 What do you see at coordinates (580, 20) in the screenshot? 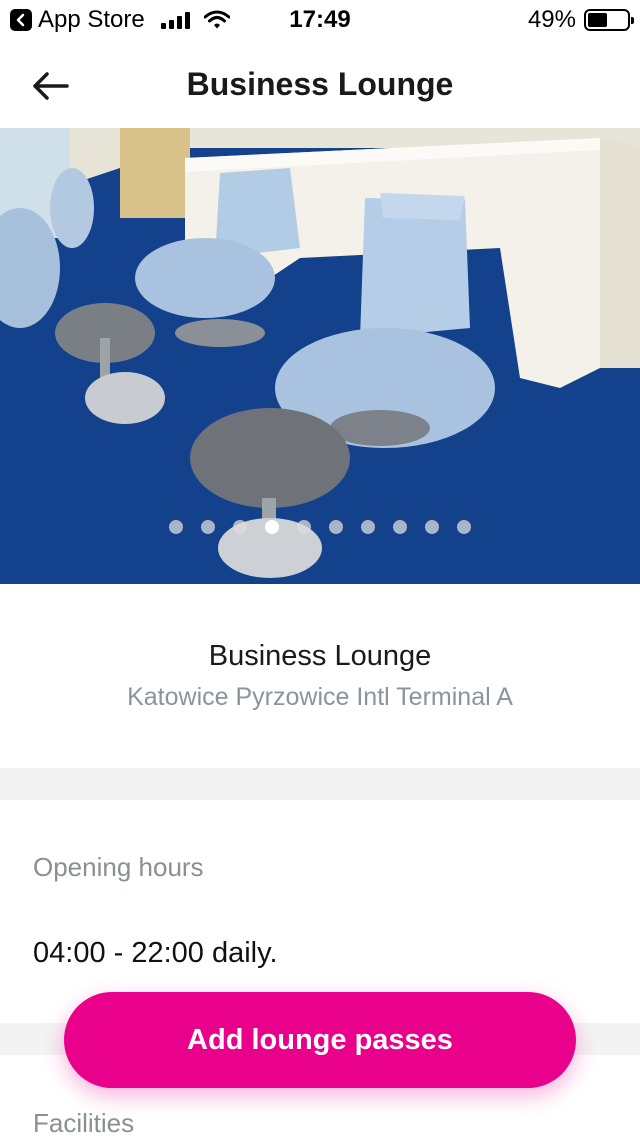
I see `status-bar-right: 49%` at bounding box center [580, 20].